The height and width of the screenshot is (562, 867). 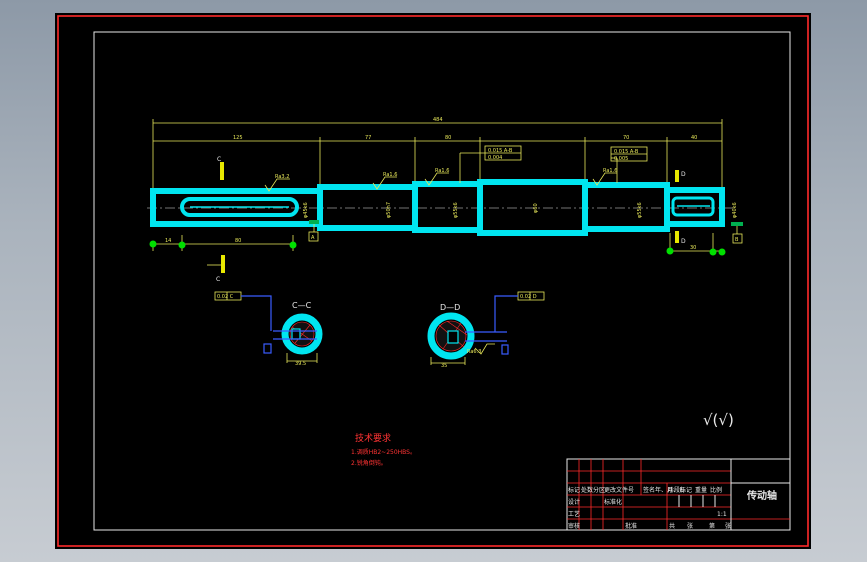 I want to click on svg-text: 39.5, so click(x=300, y=364).